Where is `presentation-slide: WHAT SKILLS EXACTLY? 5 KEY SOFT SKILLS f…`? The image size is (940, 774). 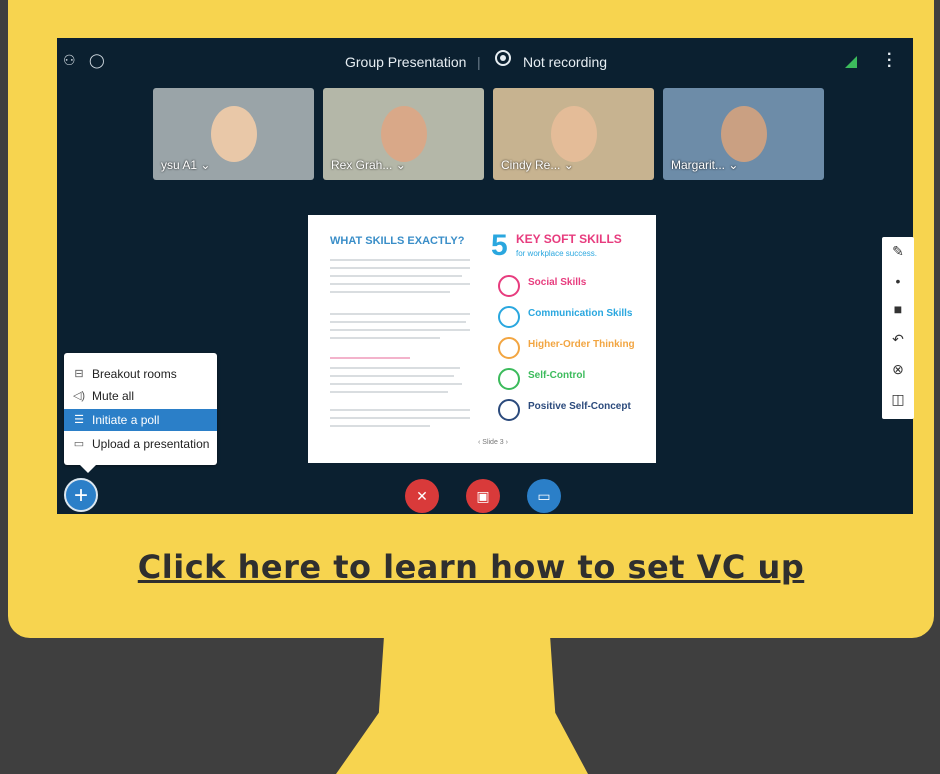 presentation-slide: WHAT SKILLS EXACTLY? 5 KEY SOFT SKILLS f… is located at coordinates (482, 339).